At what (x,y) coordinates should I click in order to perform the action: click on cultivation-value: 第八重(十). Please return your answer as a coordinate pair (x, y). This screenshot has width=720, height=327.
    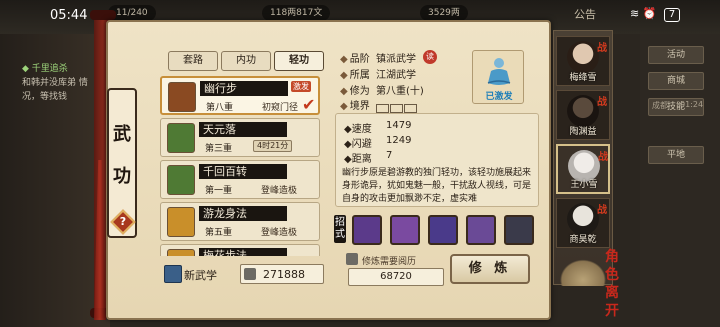
    Looking at the image, I should click on (400, 91).